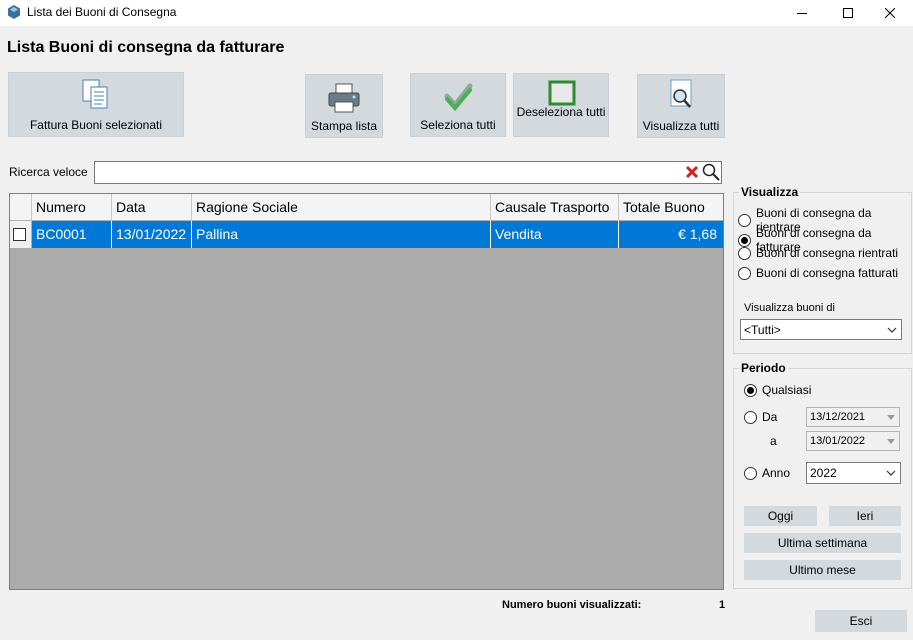 The height and width of the screenshot is (640, 913). Describe the element at coordinates (770, 192) in the screenshot. I see `visualizza-title: Visualizza` at that location.